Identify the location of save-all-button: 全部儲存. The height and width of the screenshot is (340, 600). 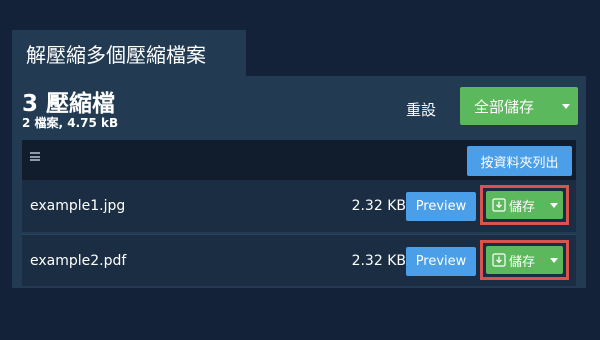
(519, 106).